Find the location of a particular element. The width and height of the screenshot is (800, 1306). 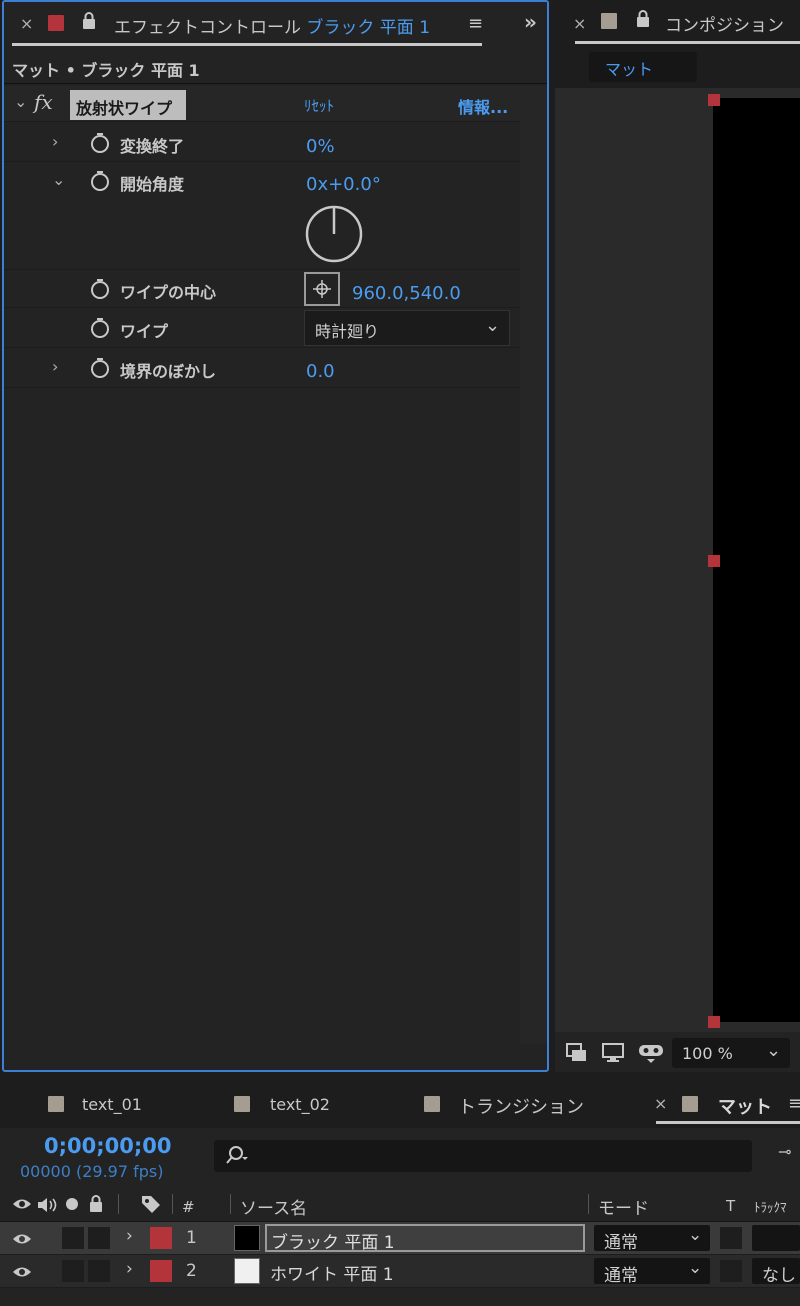

black-solid-layer is located at coordinates (756, 560).